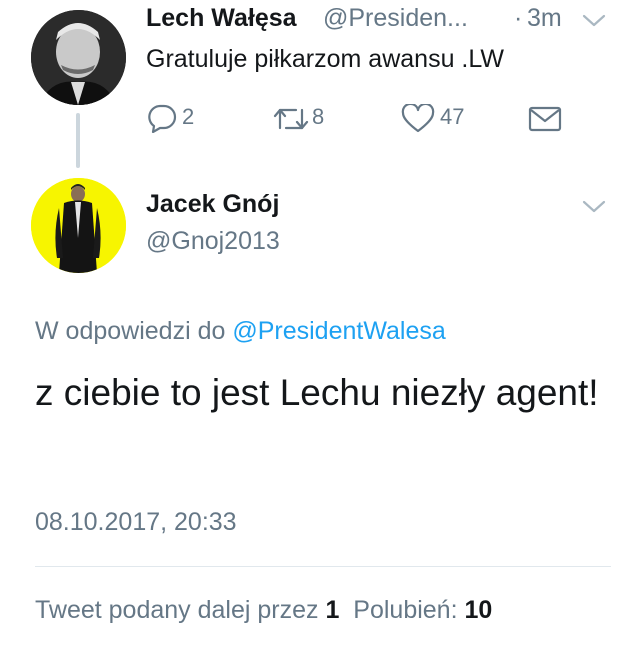 The image size is (639, 647). I want to click on thread-connector-line, so click(78, 140).